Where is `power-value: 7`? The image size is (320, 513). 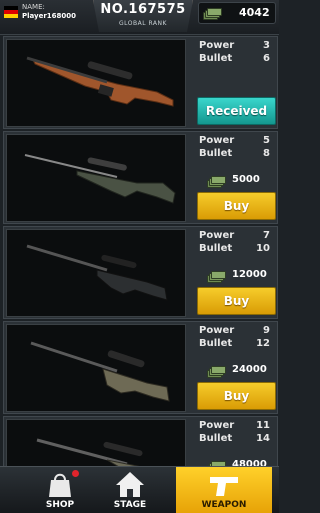
power-value: 7 is located at coordinates (266, 235).